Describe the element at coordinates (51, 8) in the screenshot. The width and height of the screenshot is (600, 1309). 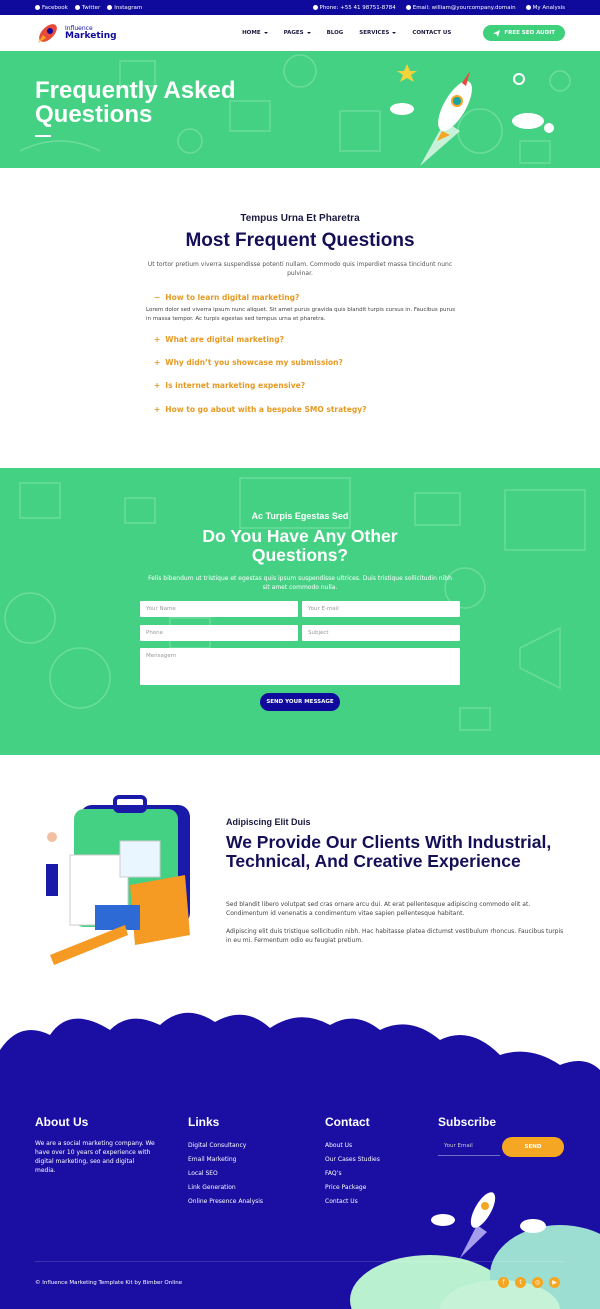
I see `facebook-link: Facebook` at that location.